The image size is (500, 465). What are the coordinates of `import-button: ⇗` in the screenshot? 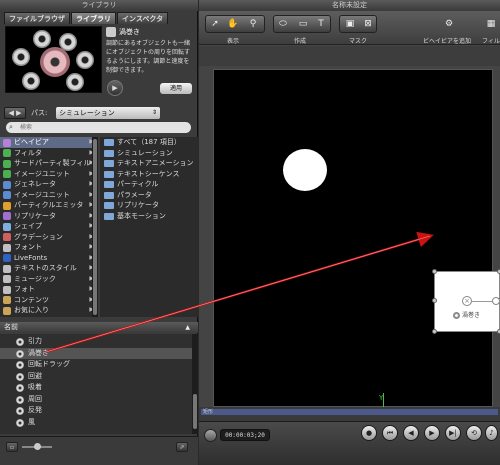 It's located at (182, 447).